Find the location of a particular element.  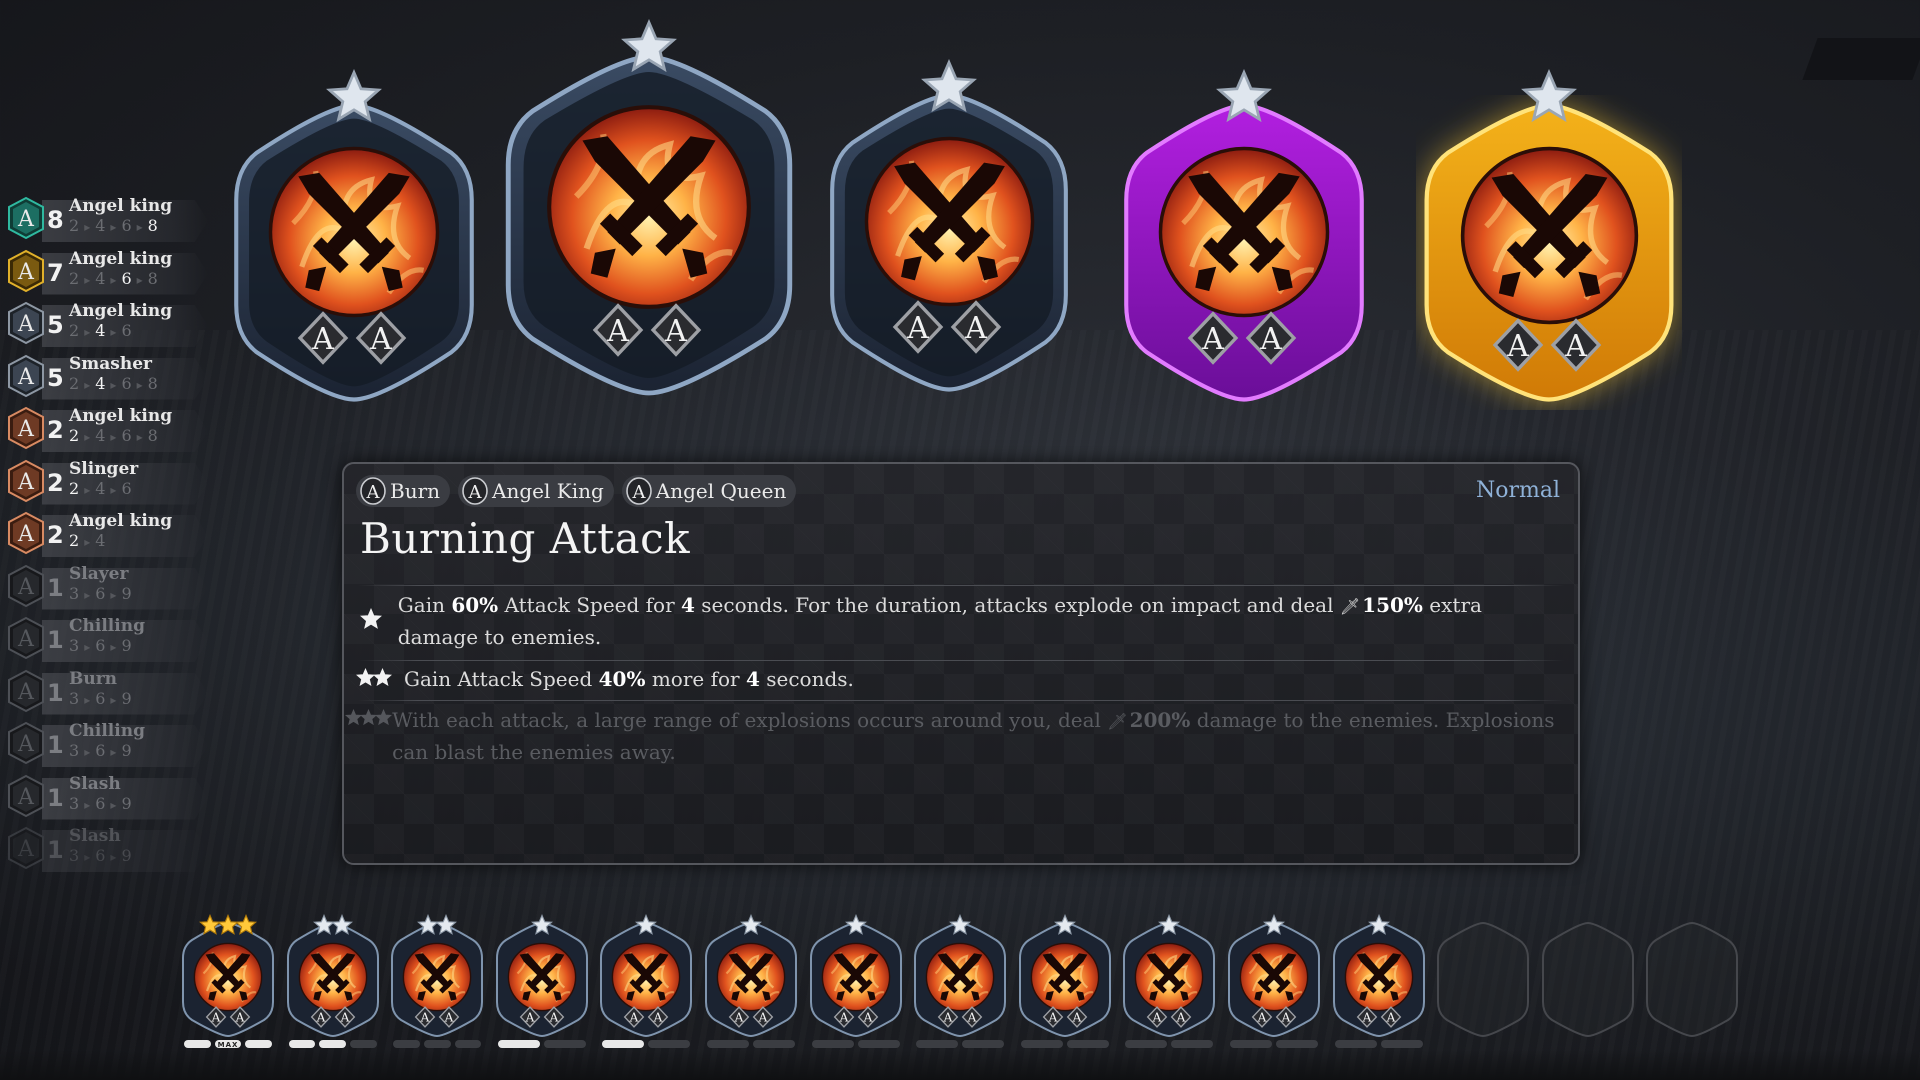

synergy-text: Slayer 3 ▸ 6 ▸ 9 is located at coordinates (100, 584).